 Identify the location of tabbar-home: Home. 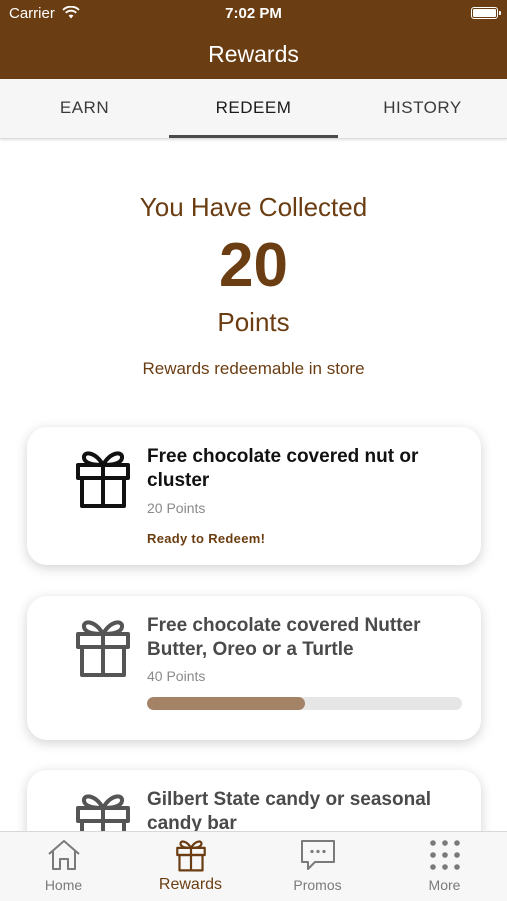
(63, 866).